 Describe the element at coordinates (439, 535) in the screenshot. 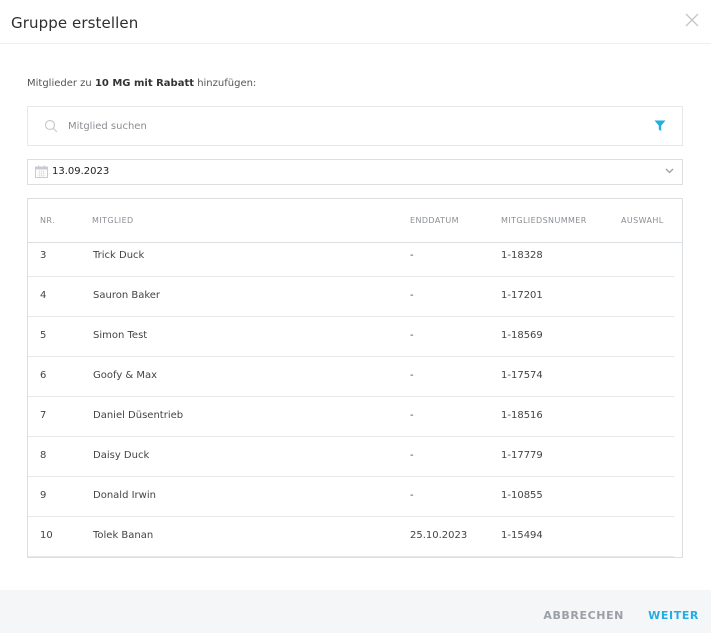

I see `row-end-date: 25.10.2023` at that location.